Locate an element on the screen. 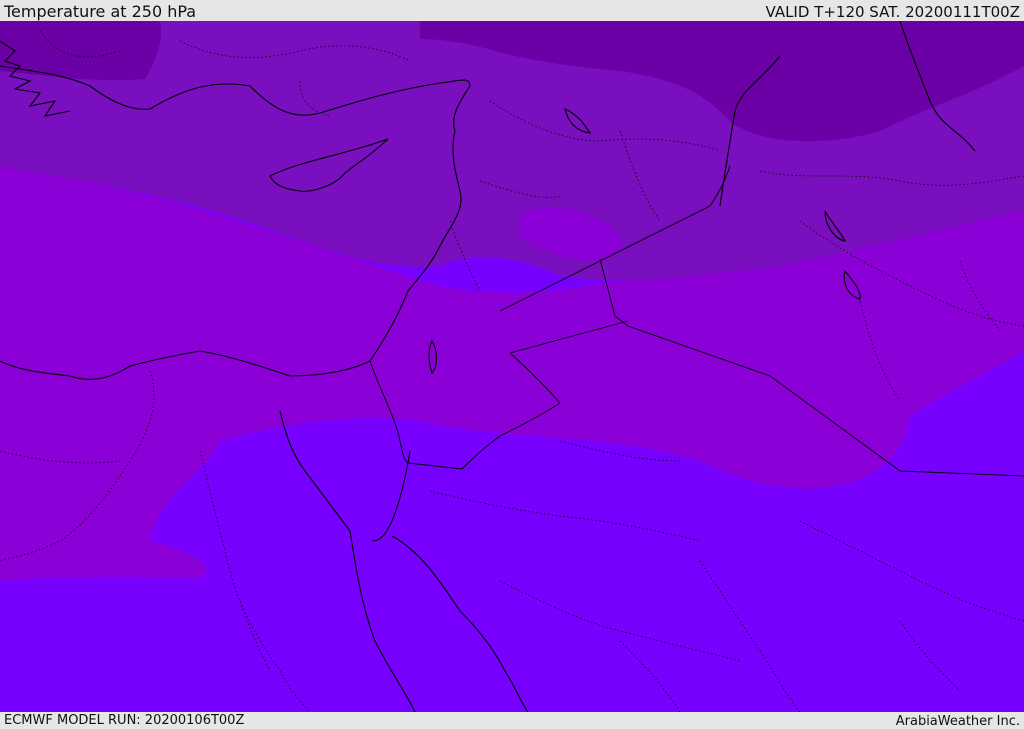 This screenshot has height=729, width=1024. brand-label: ArabiaWeather Inc. is located at coordinates (957, 721).